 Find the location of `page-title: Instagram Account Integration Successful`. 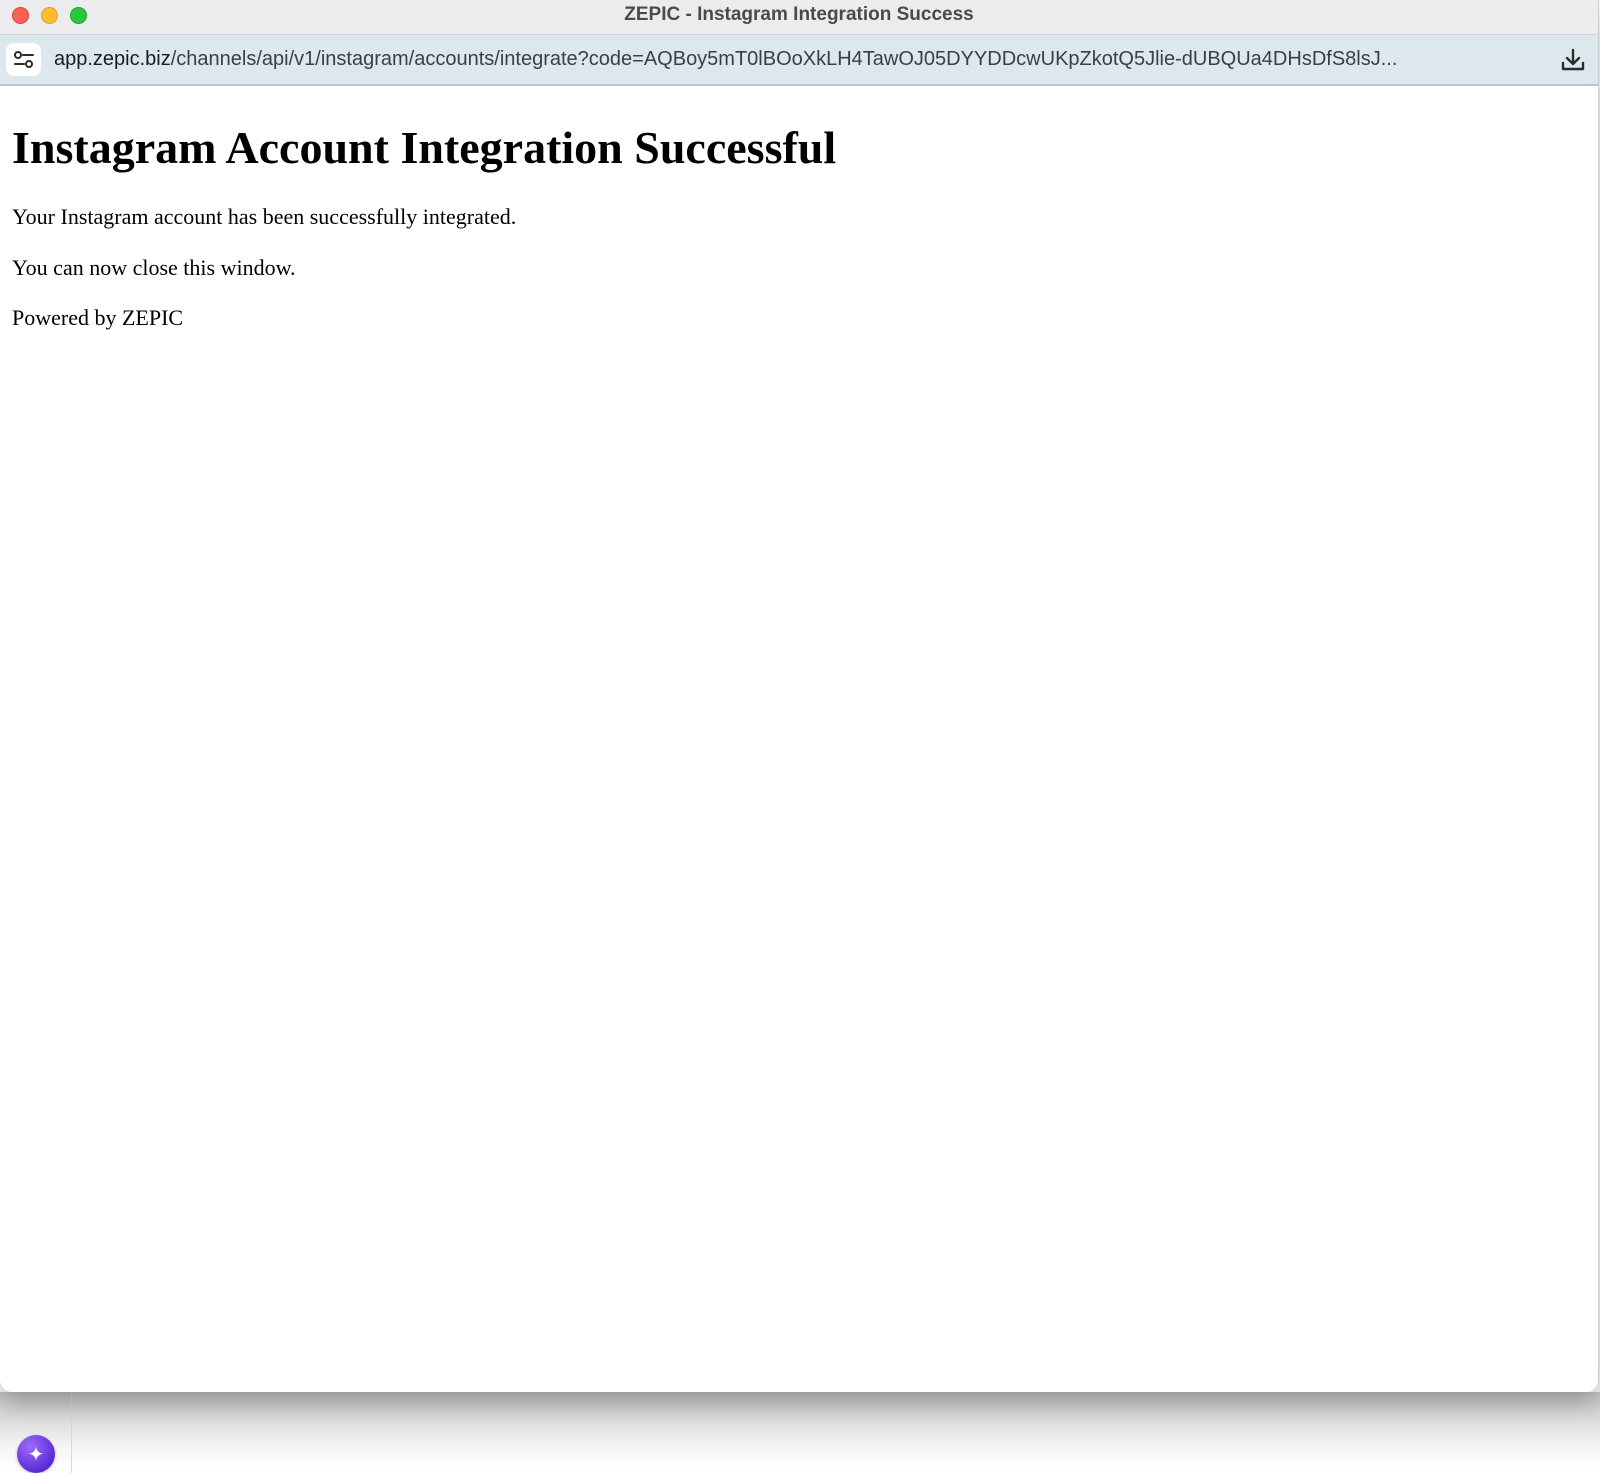

page-title: Instagram Account Integration Successful is located at coordinates (424, 147).